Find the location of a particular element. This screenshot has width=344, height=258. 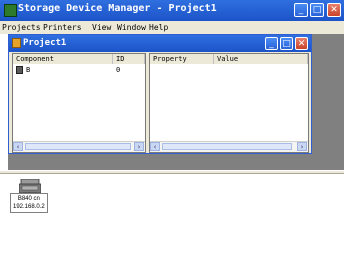

menu-help: Help is located at coordinates (158, 27).